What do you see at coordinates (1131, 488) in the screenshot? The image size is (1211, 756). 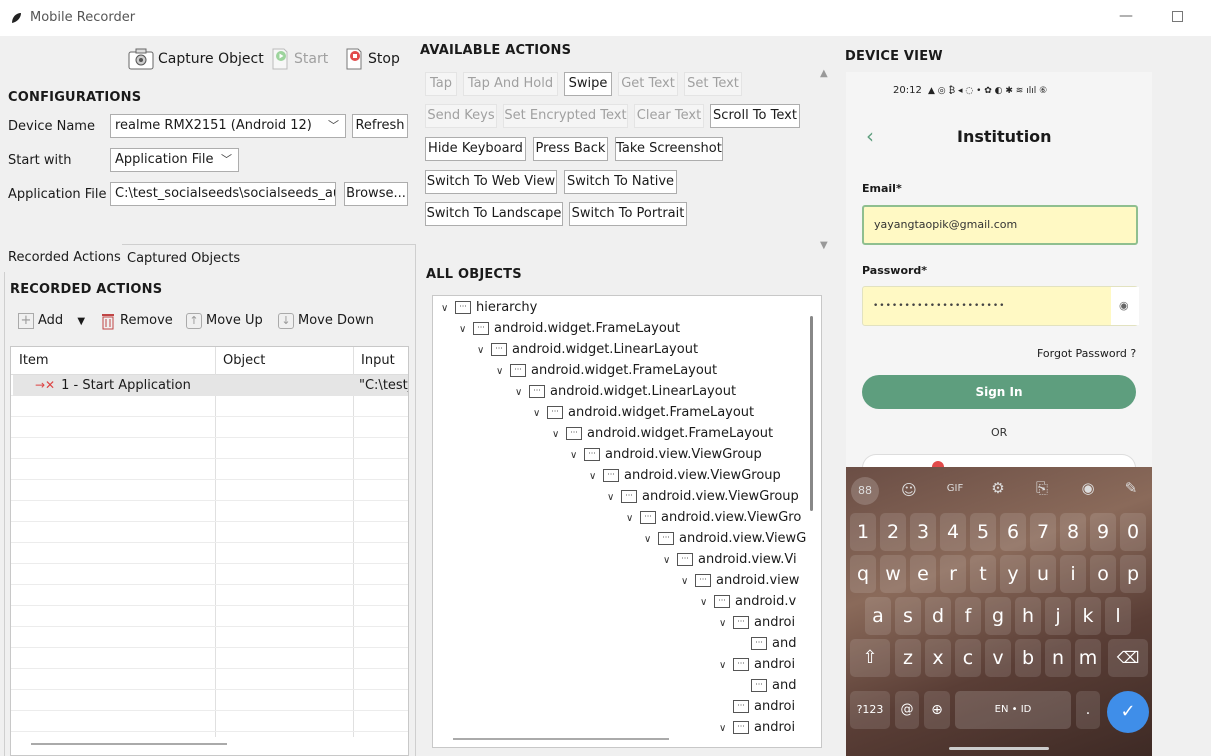 I see `no-edit-icon: ✎` at bounding box center [1131, 488].